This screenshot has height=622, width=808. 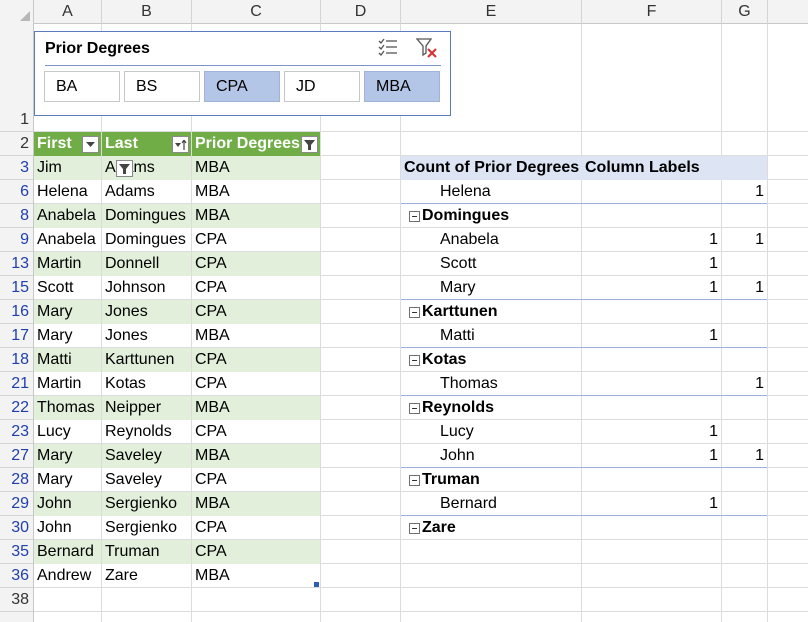 What do you see at coordinates (146, 552) in the screenshot?
I see `table-cell: Truman` at bounding box center [146, 552].